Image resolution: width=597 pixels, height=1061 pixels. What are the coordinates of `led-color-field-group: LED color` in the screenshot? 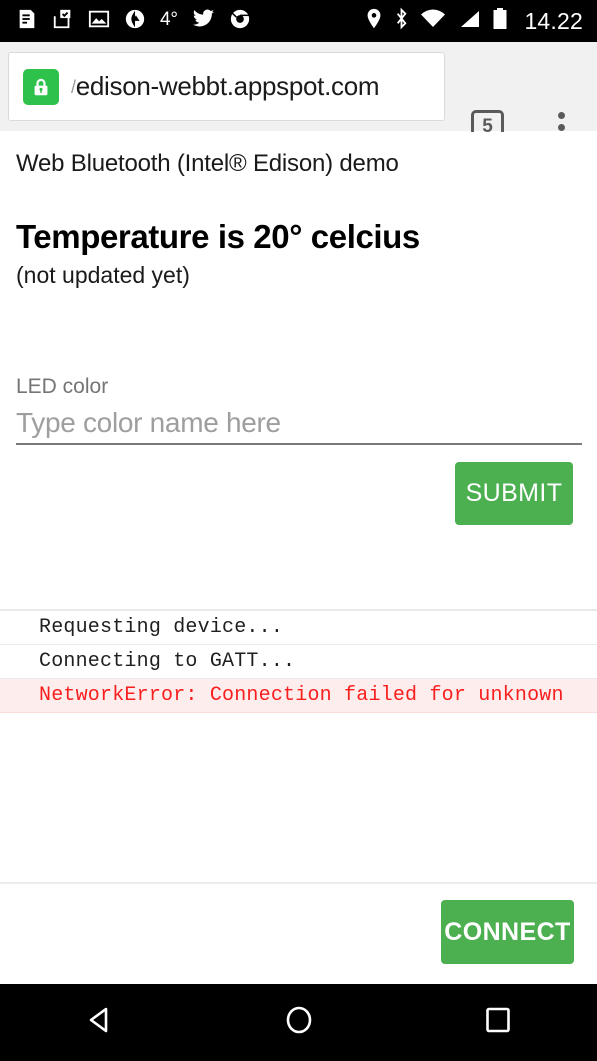 It's located at (299, 410).